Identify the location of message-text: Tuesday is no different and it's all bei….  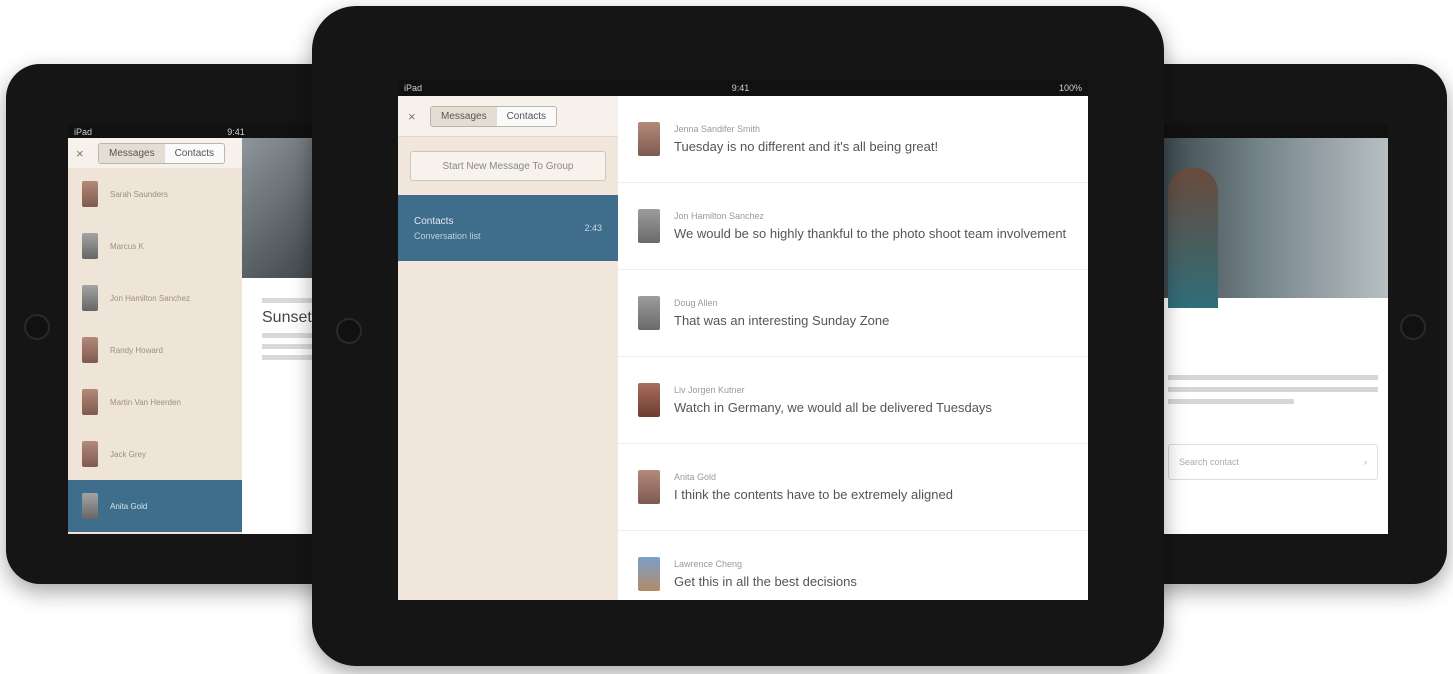
(806, 146).